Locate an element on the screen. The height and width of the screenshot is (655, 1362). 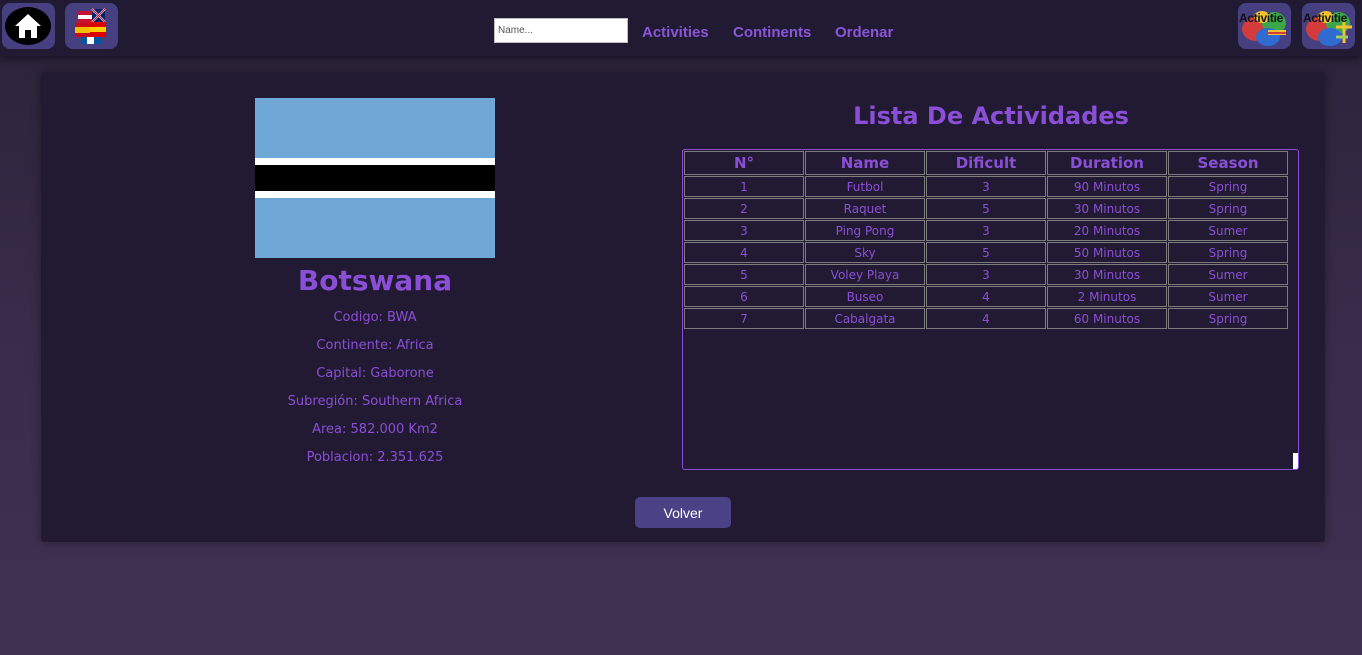
column-header-difficulty: Dificult is located at coordinates (986, 163).